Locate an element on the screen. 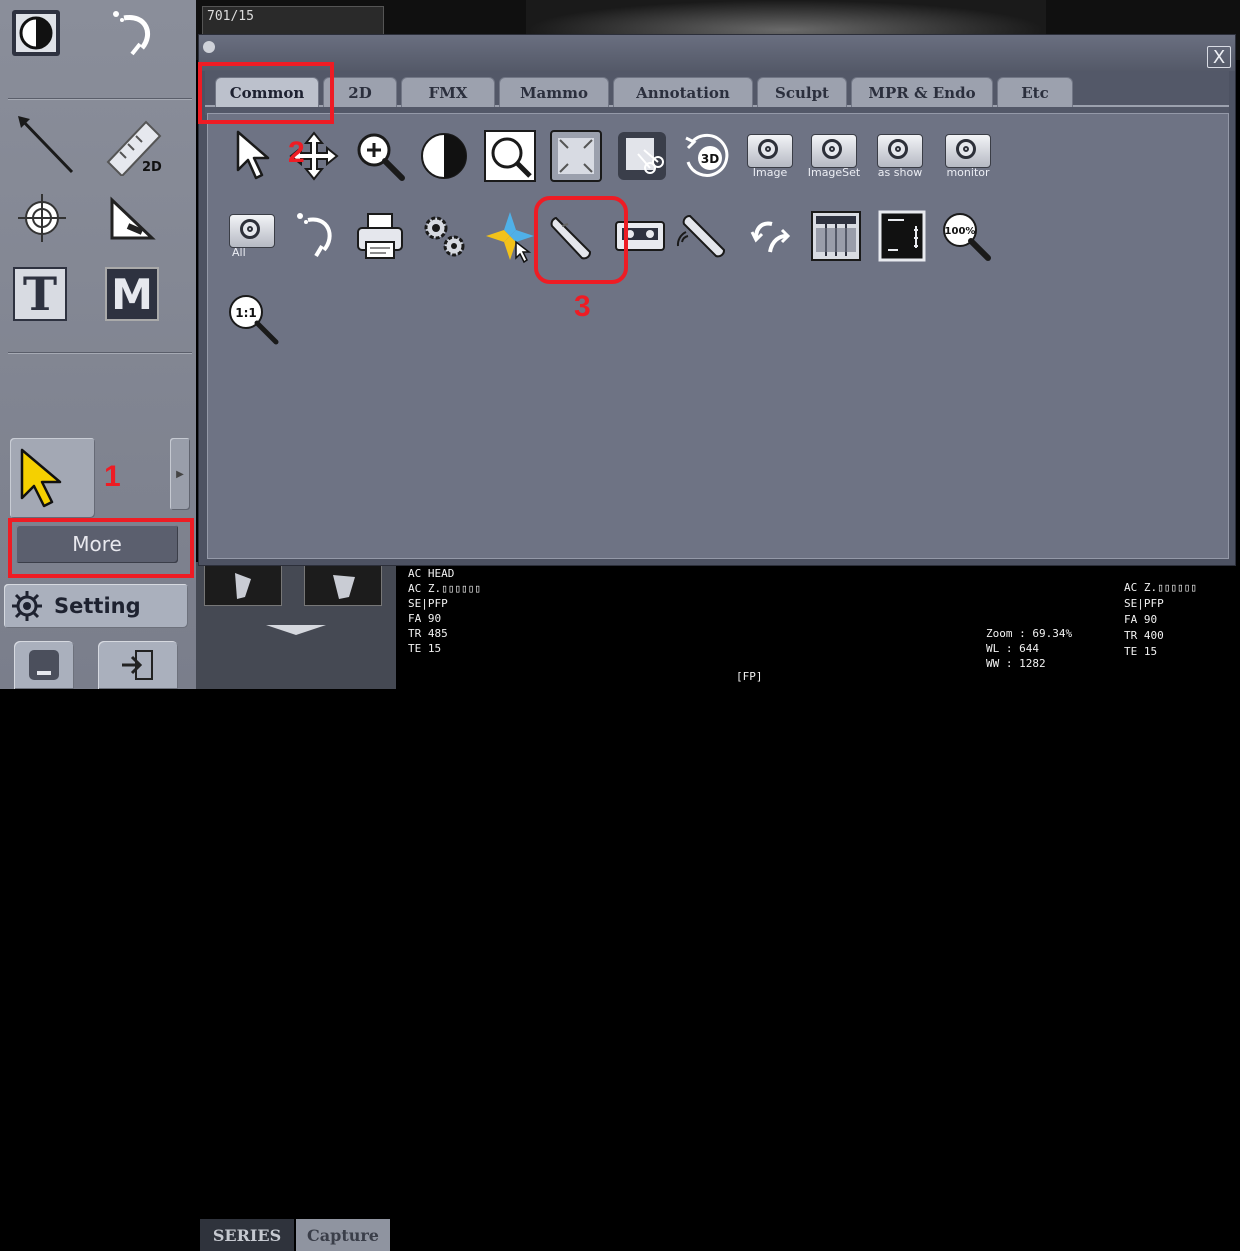  annotation-box-tab is located at coordinates (266, 93).